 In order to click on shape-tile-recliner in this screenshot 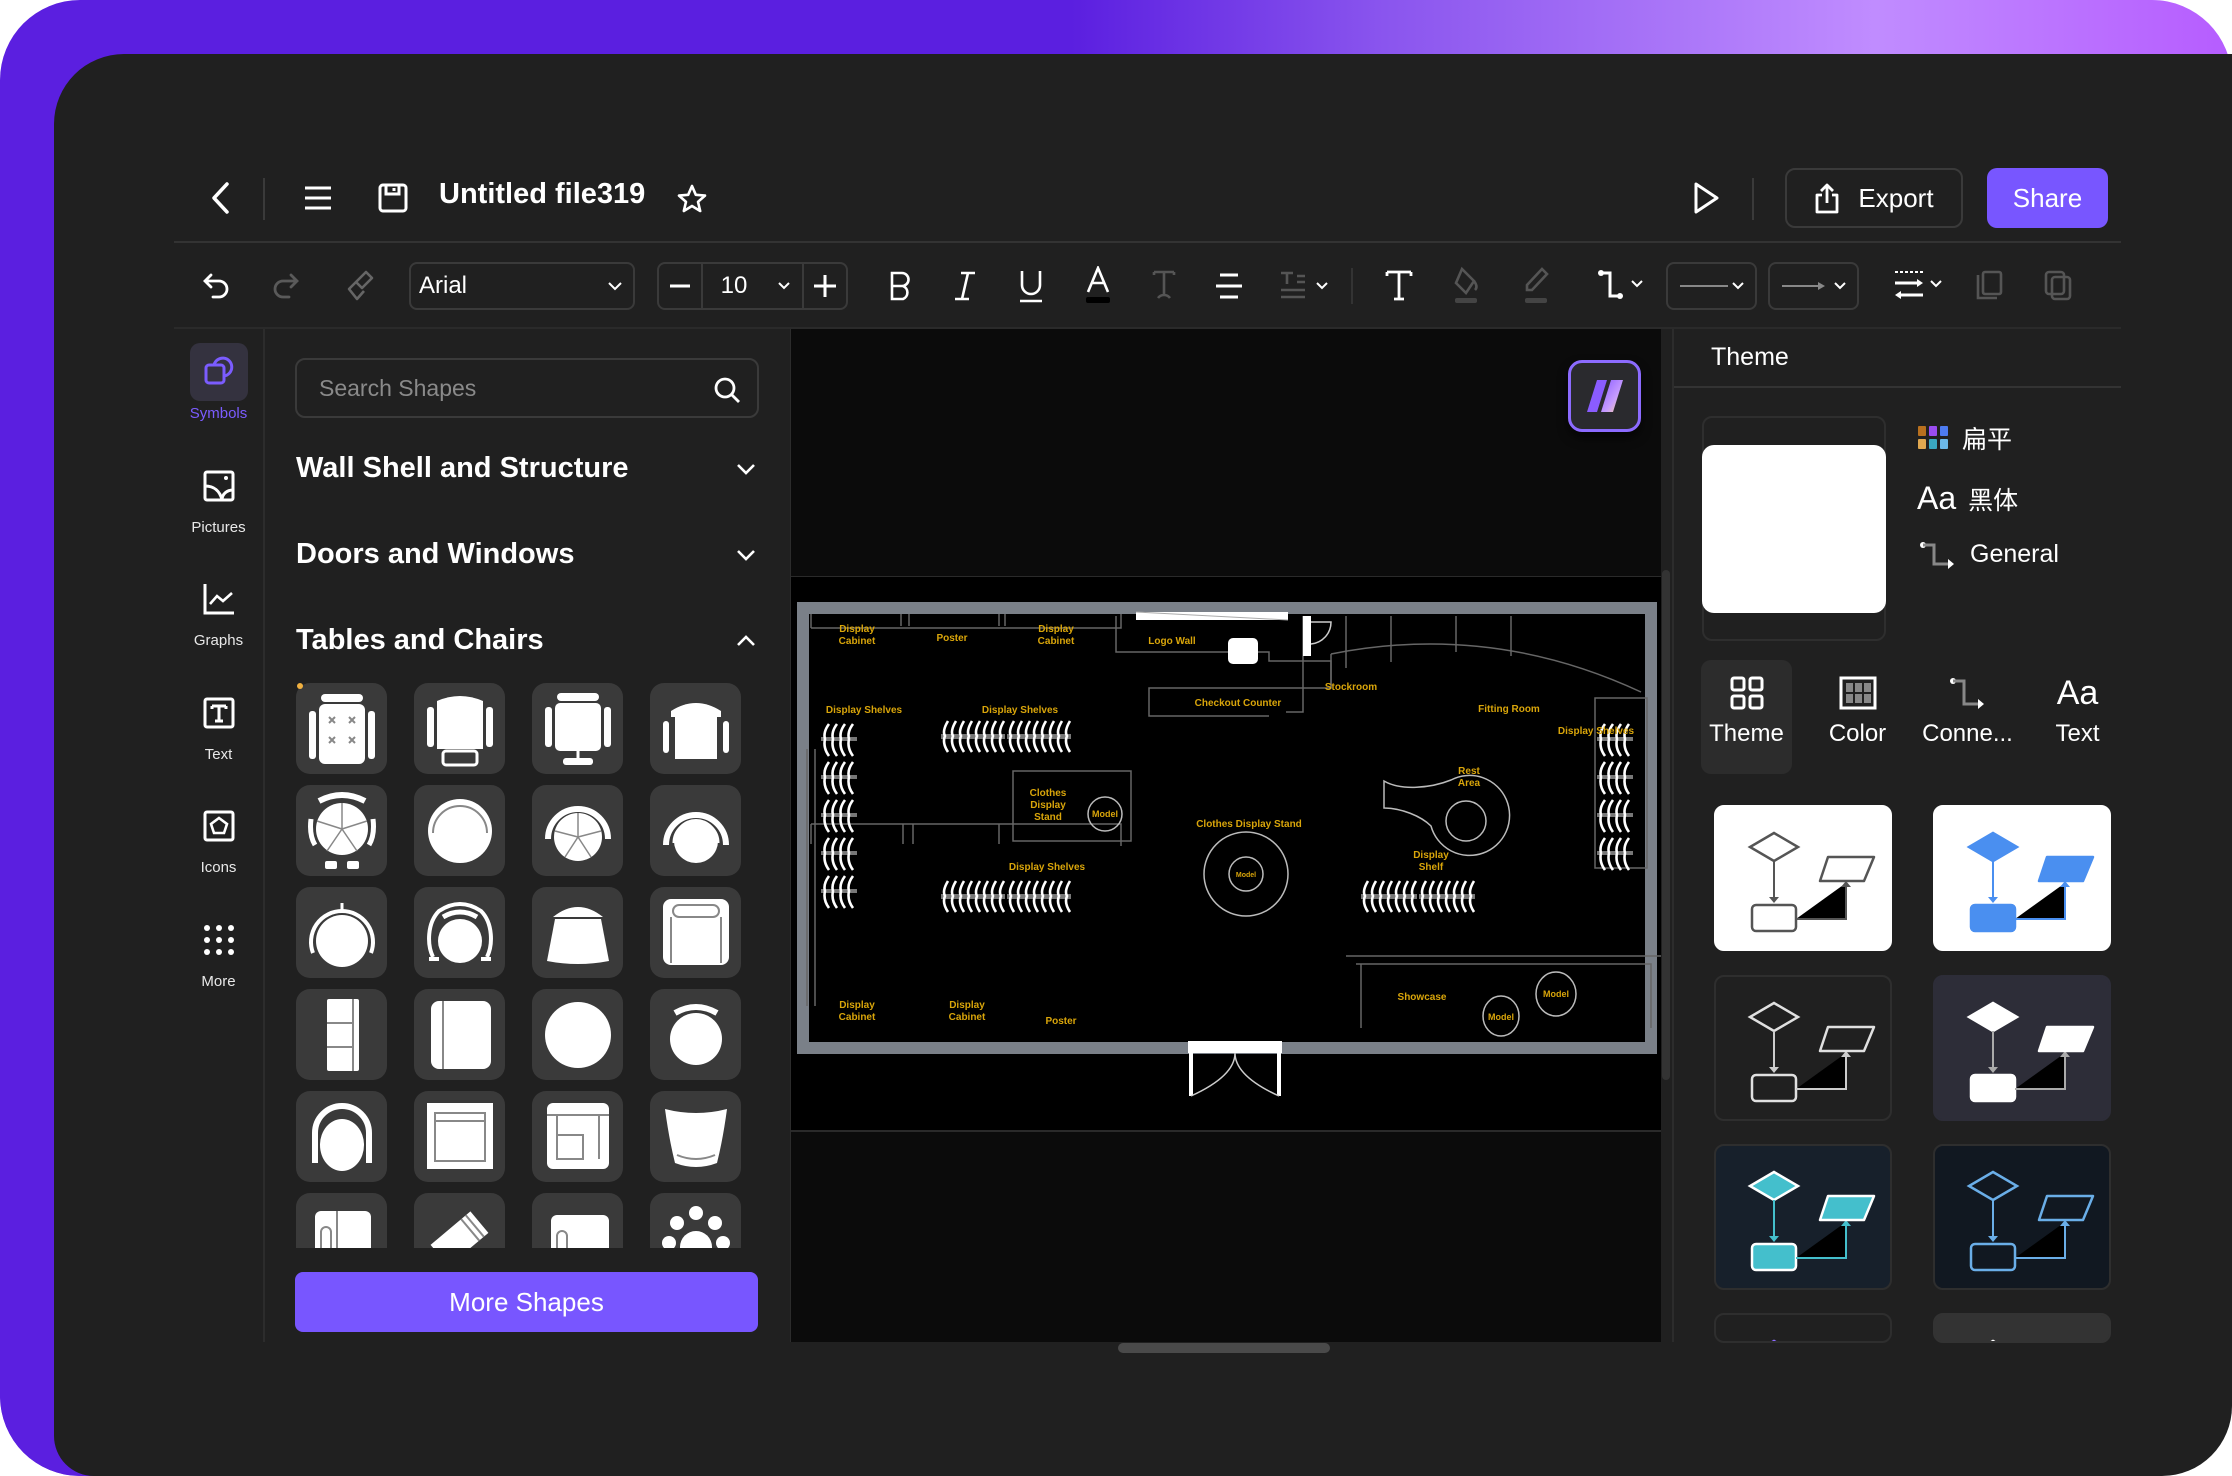, I will do `click(341, 1220)`.